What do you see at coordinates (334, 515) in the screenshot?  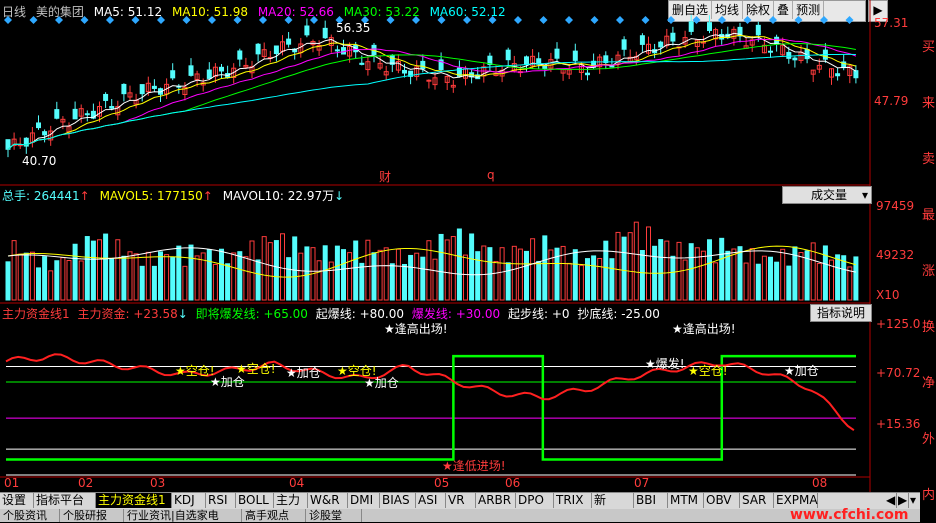 I see `bottom-tab-4: 诊股堂` at bounding box center [334, 515].